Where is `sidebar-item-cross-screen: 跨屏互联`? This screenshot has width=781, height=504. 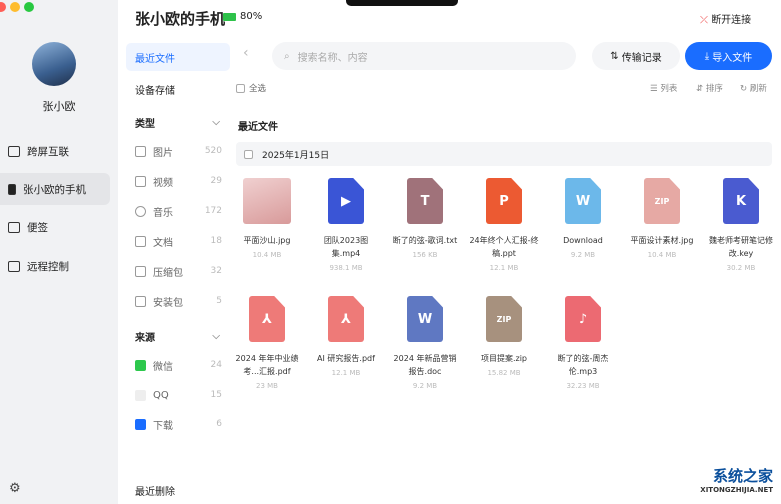
sidebar-item-cross-screen: 跨屏互联 is located at coordinates (55, 151).